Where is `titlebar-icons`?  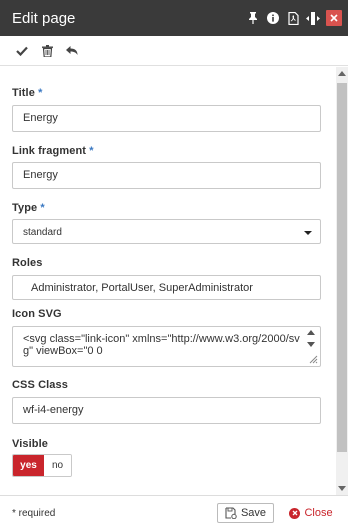
titlebar-icons is located at coordinates (292, 18).